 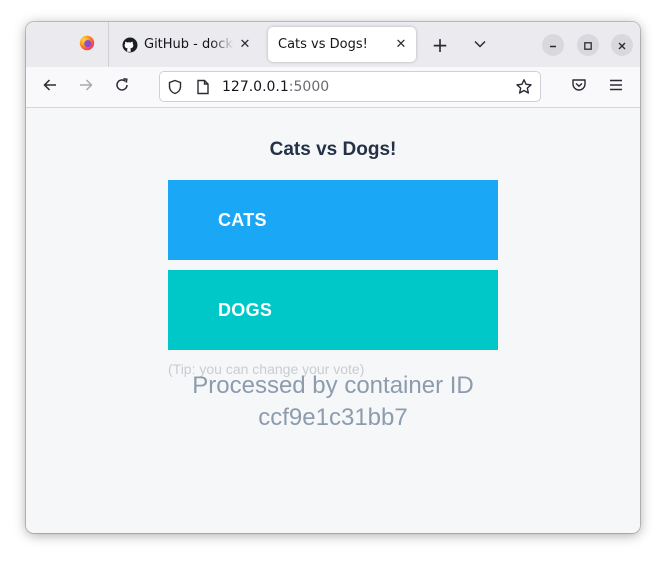 What do you see at coordinates (333, 417) in the screenshot?
I see `container-id: ccf9e1c31bb7` at bounding box center [333, 417].